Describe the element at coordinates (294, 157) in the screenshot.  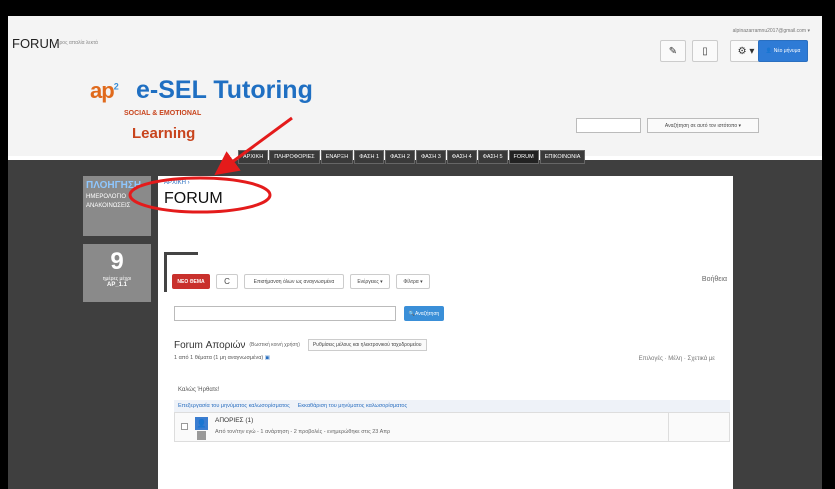
I see `nav-item-info: ΠΛΗΡΟΦΟΡΙΕΣ` at that location.